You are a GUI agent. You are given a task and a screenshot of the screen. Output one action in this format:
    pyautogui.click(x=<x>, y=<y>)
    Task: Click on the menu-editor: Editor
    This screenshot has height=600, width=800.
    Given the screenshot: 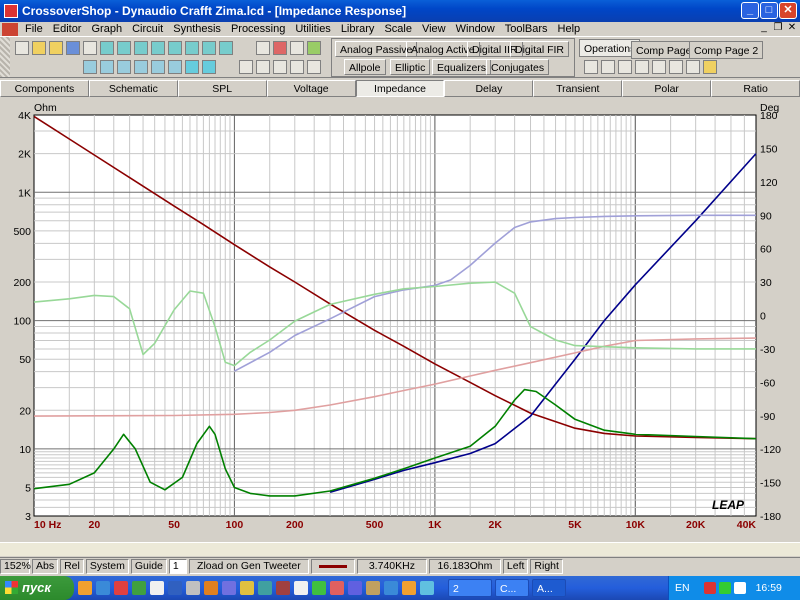 What is the action you would take?
    pyautogui.click(x=67, y=29)
    